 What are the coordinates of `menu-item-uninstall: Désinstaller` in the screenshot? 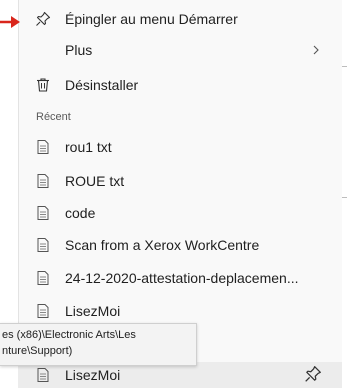 It's located at (180, 85).